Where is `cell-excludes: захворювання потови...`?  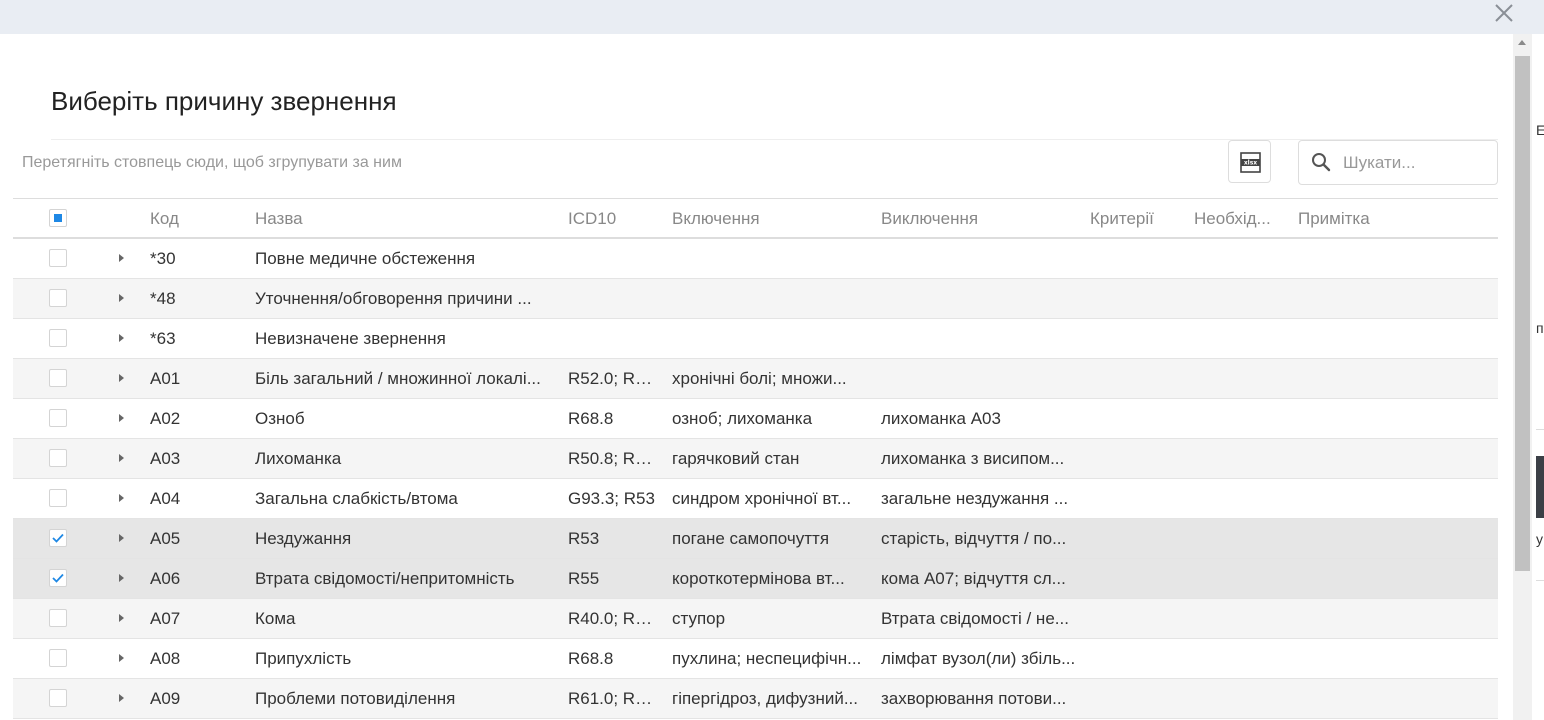 cell-excludes: захворювання потови... is located at coordinates (974, 698).